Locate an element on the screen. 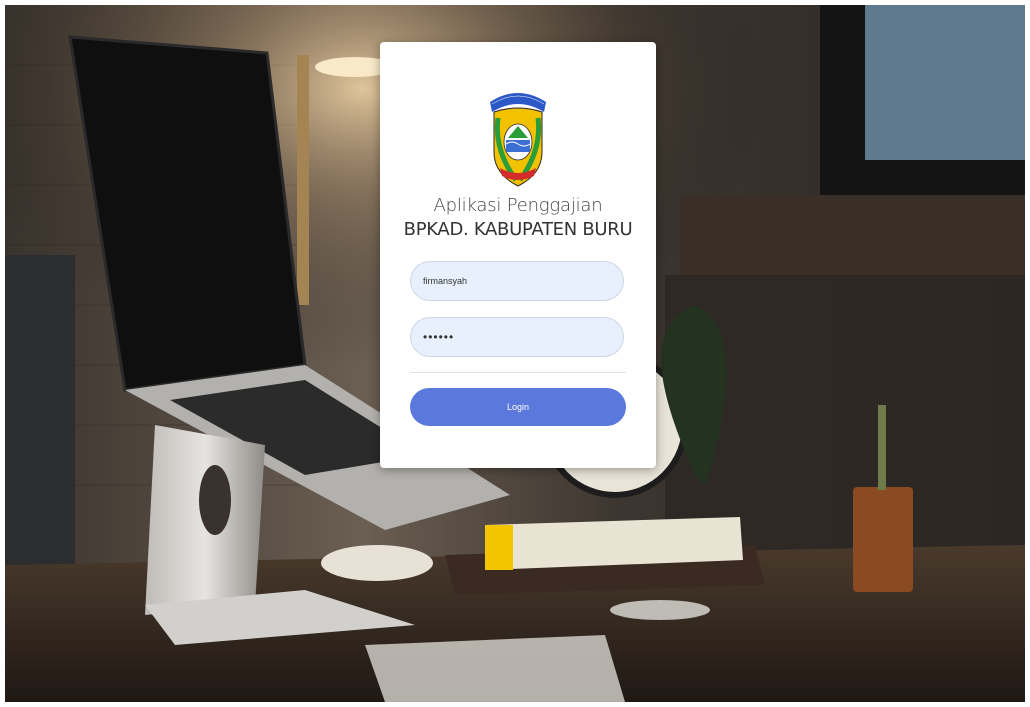 This screenshot has width=1030, height=707. form-divider is located at coordinates (518, 372).